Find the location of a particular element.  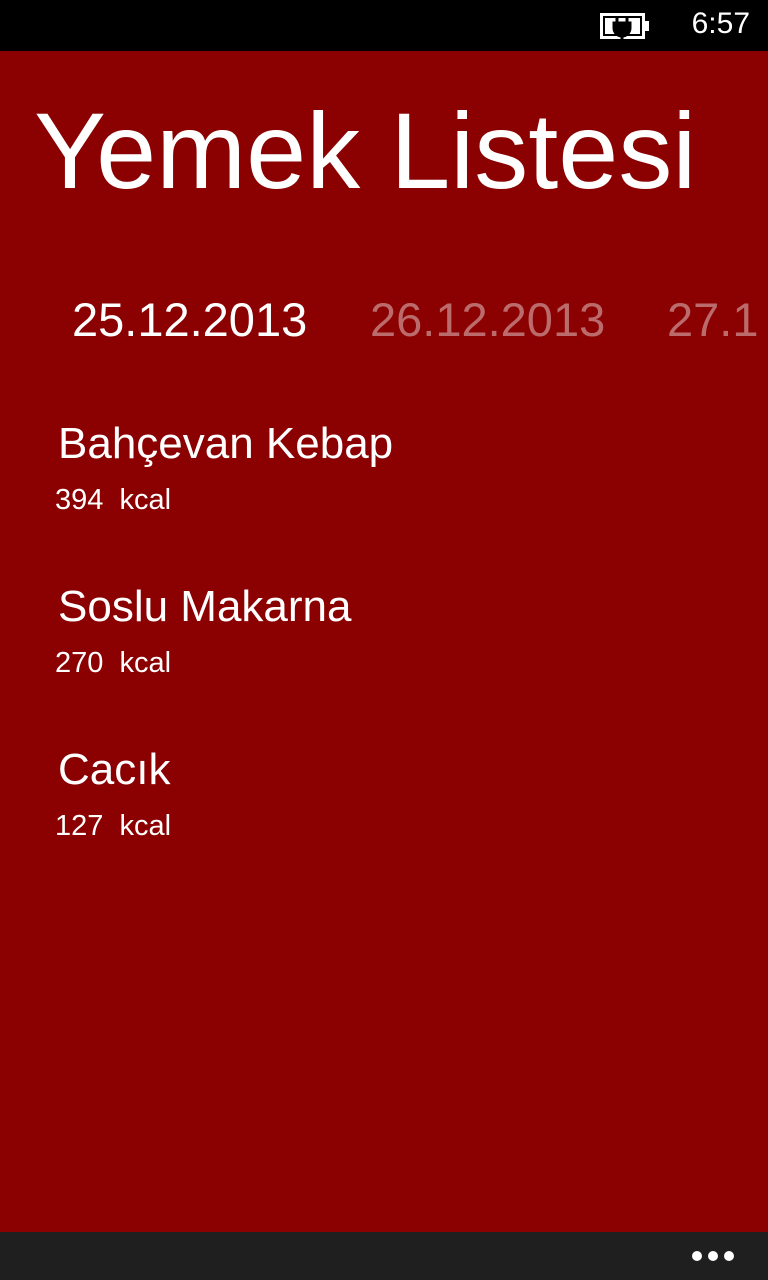

list-item: Bahçevan Kebap 394 kcal is located at coordinates (384, 486).